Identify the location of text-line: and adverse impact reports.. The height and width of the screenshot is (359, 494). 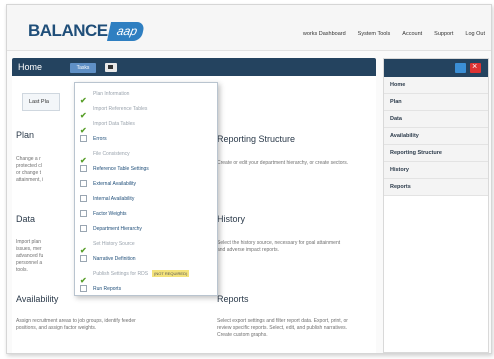
(248, 250).